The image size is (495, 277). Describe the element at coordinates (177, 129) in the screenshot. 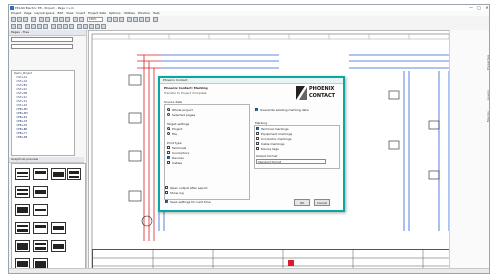

I see `radio-target-project-label: Project` at that location.